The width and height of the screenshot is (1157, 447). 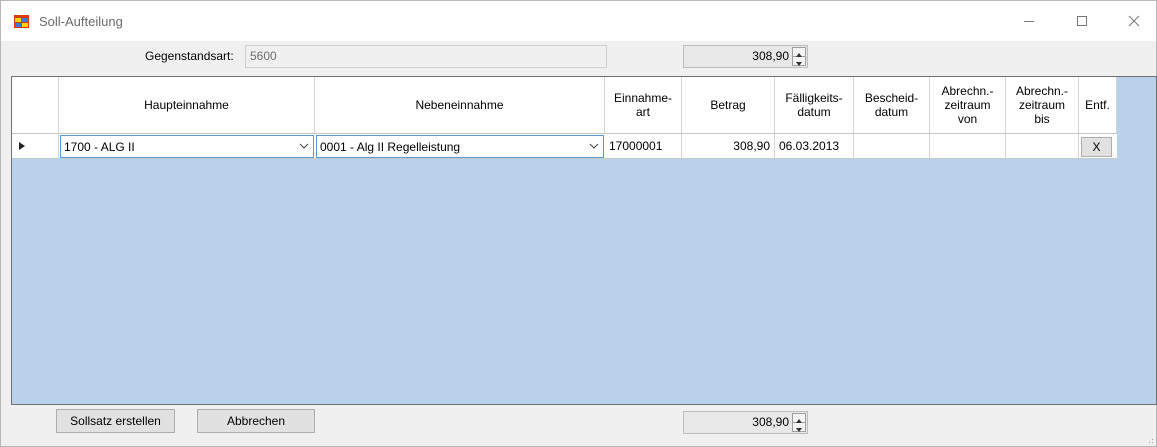 I want to click on header-einnahmeart: Einnahme- art, so click(x=643, y=105).